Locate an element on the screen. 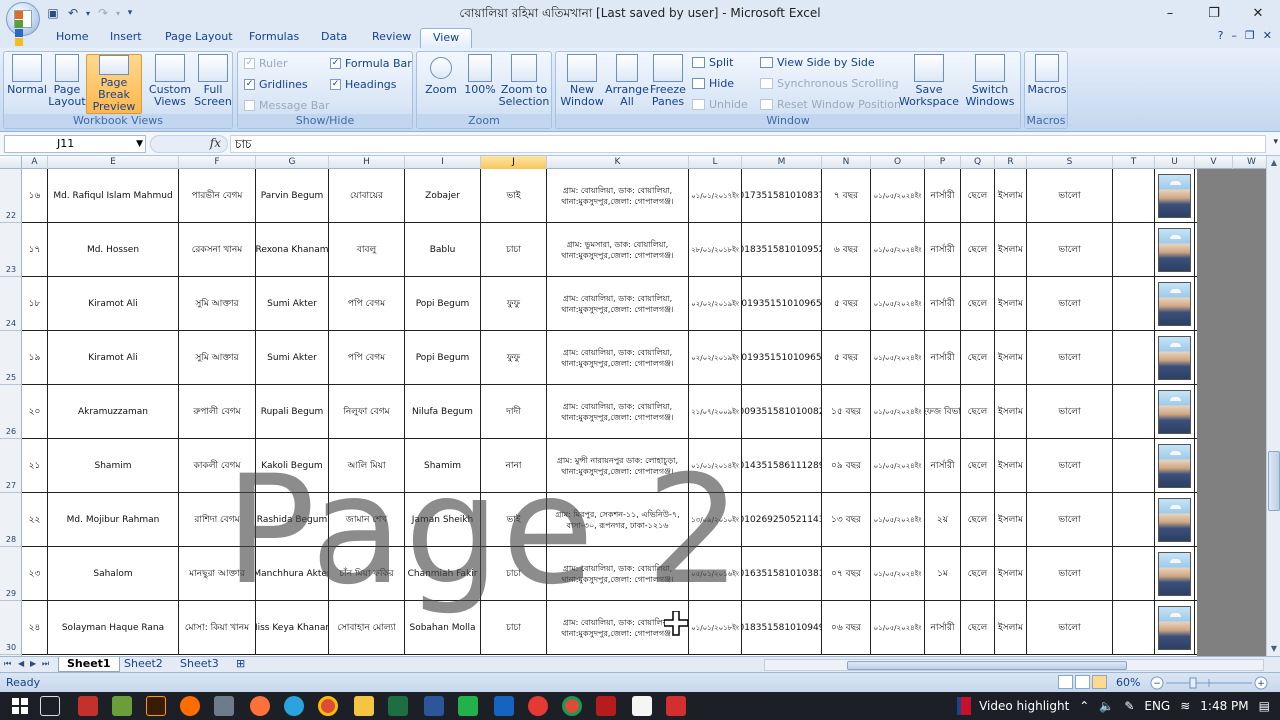  cell-a: ১৮ is located at coordinates (35, 304).